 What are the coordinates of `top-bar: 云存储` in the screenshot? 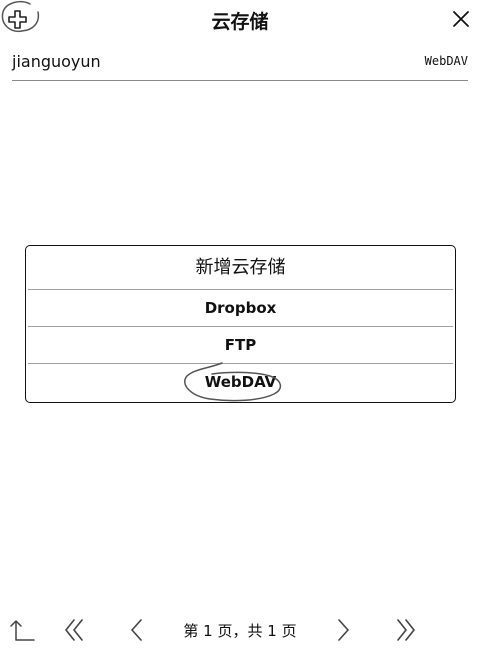 It's located at (240, 20).